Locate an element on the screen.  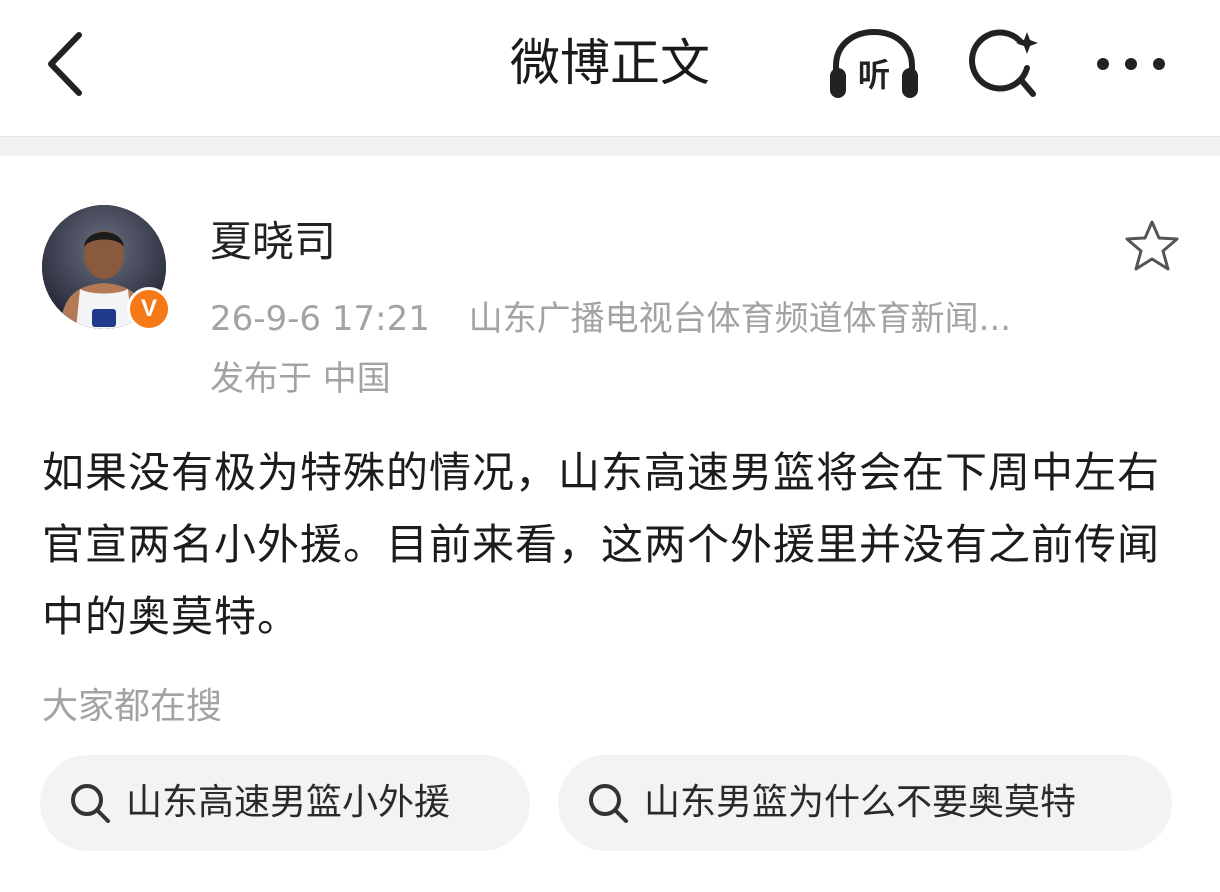
star-icon is located at coordinates (1152, 245).